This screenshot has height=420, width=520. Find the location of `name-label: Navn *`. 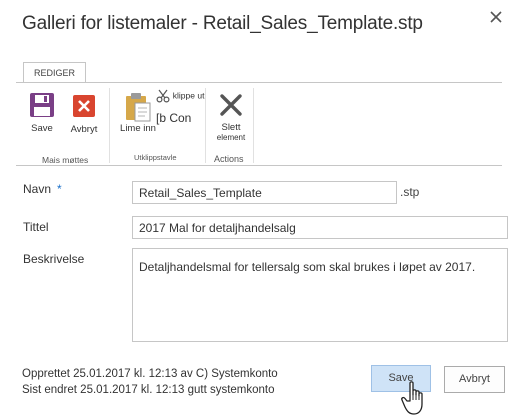

name-label: Navn * is located at coordinates (42, 189).